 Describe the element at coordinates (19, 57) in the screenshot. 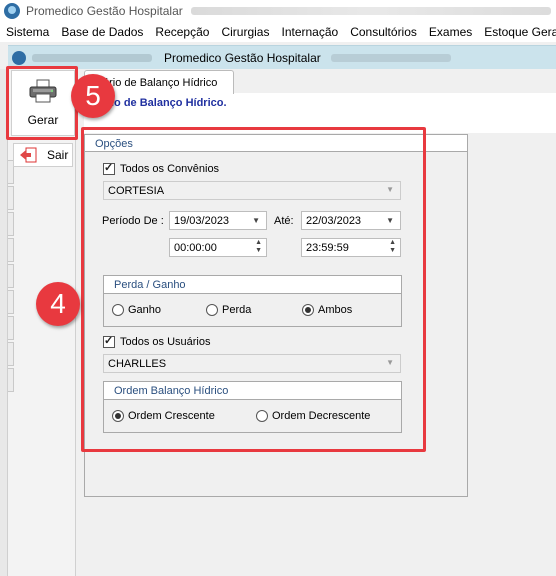

I see `child-app-logo-icon` at that location.